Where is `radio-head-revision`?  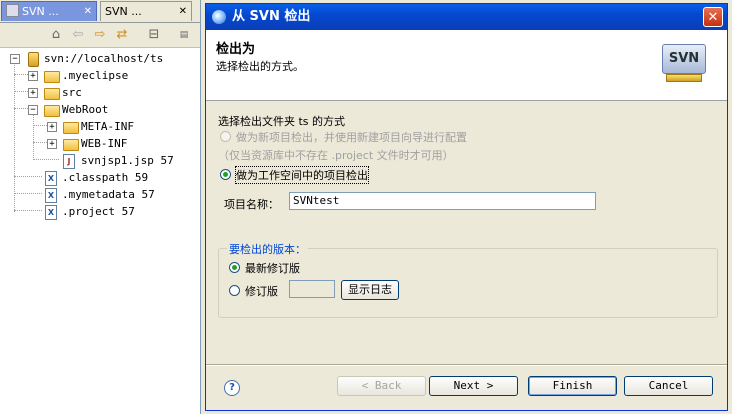
radio-head-revision is located at coordinates (234, 267).